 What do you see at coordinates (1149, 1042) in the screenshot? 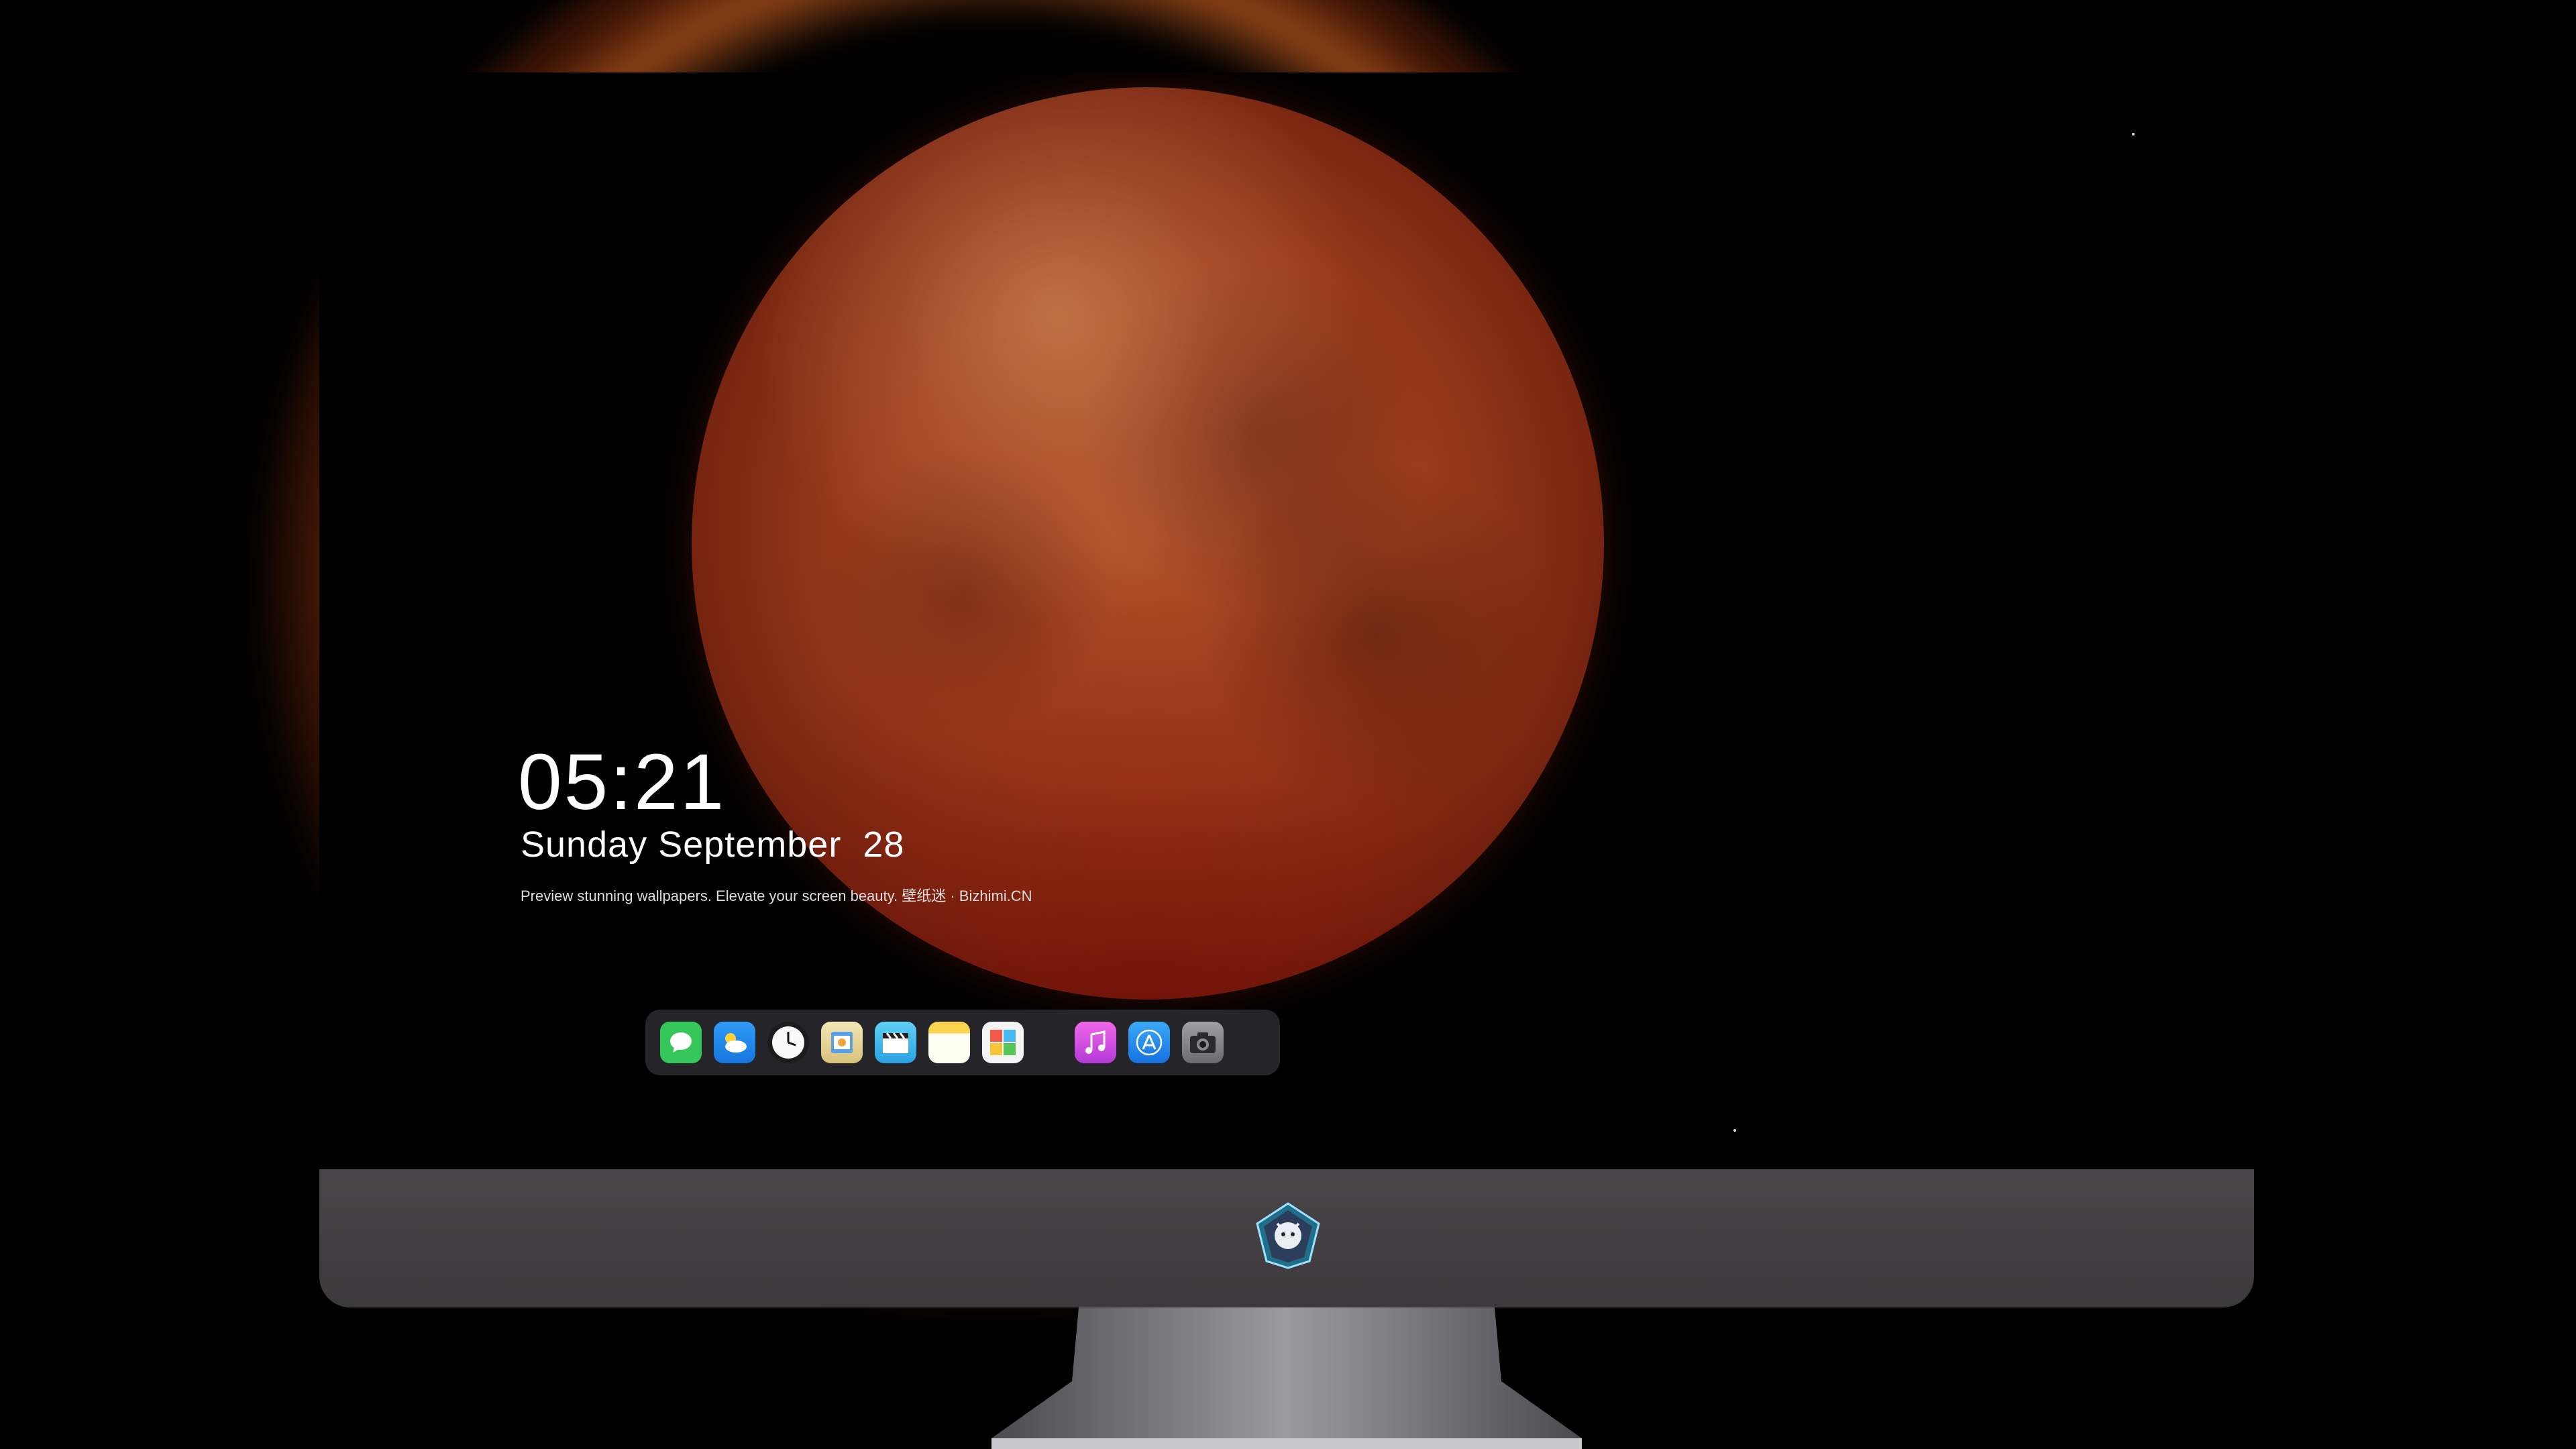
I see `app-store-icon` at bounding box center [1149, 1042].